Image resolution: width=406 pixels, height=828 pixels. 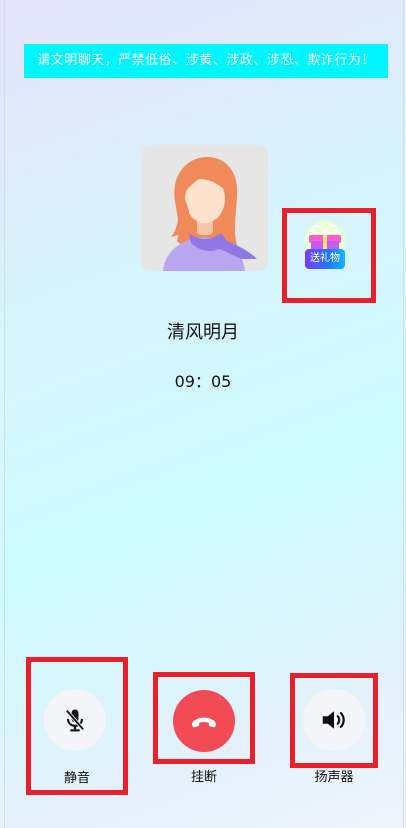 I want to click on hangup-button, so click(x=204, y=721).